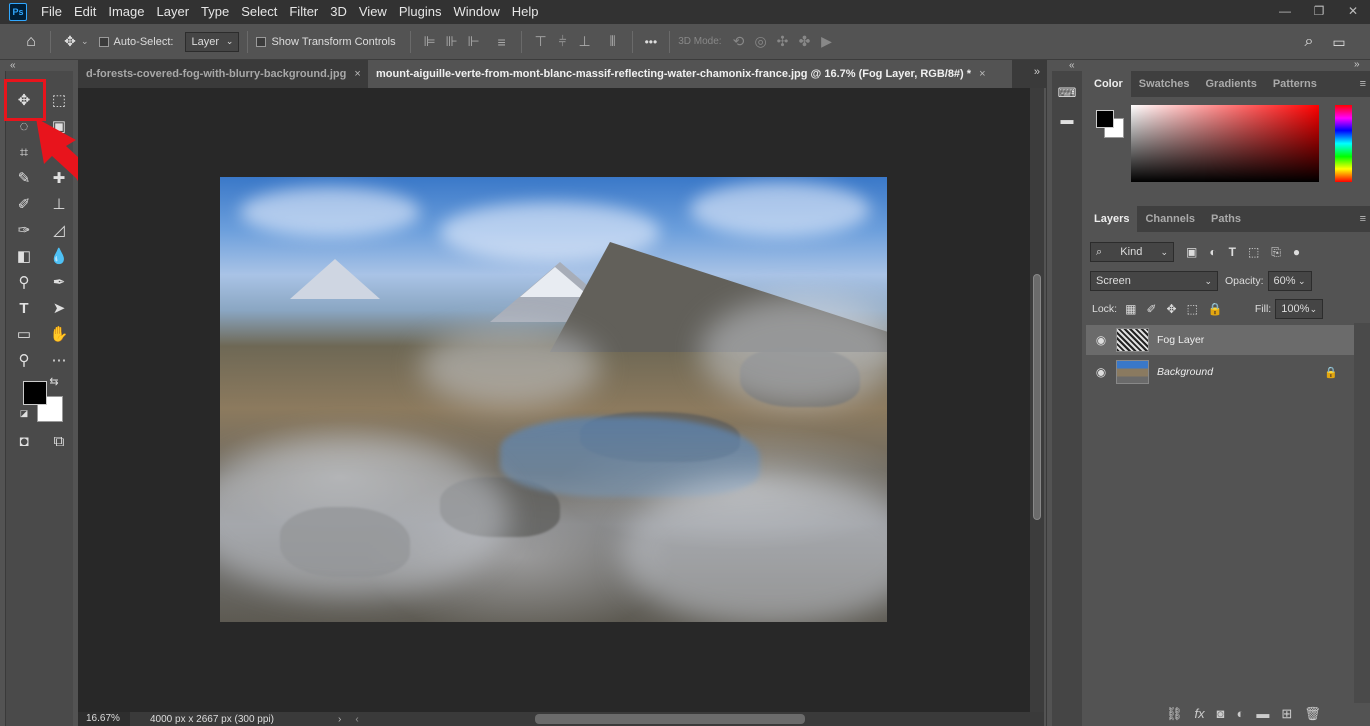 This screenshot has width=1370, height=726. I want to click on path-select-icon: ➤, so click(59, 308).